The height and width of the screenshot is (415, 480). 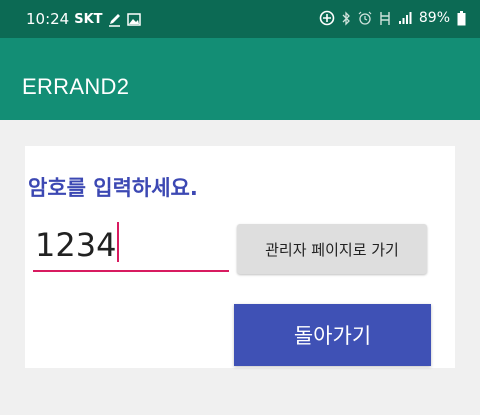 What do you see at coordinates (240, 19) in the screenshot?
I see `status-bar: 10:24 SKT 89%` at bounding box center [240, 19].